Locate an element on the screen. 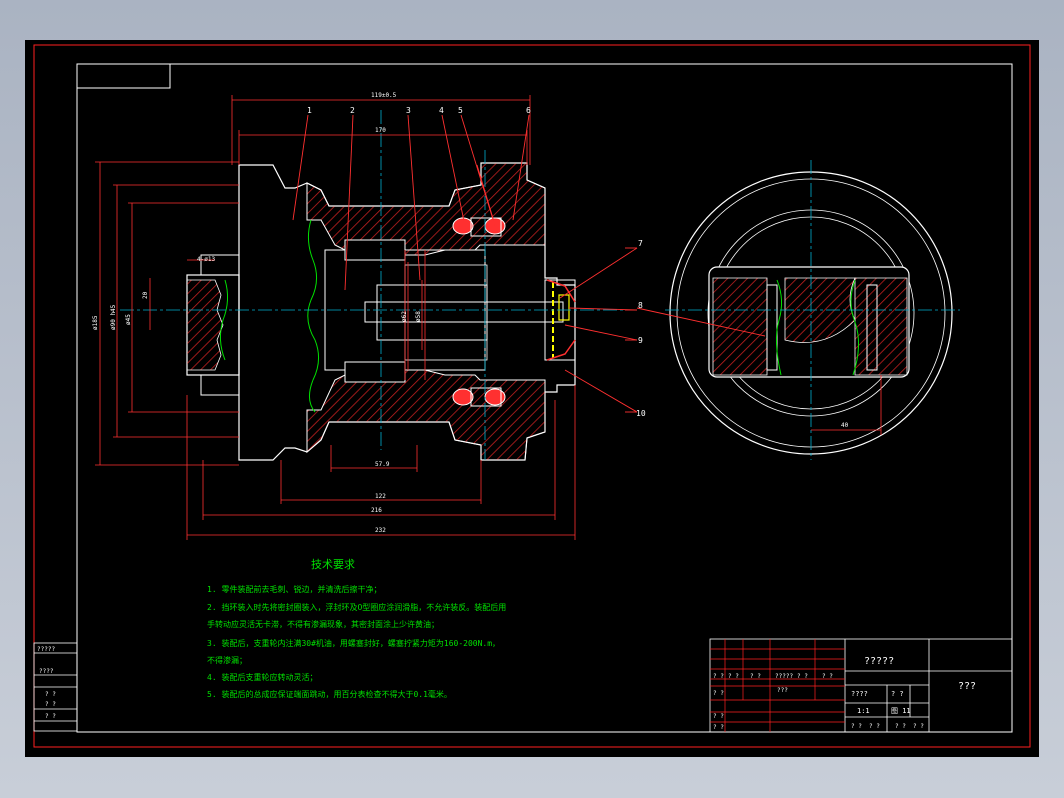 The height and width of the screenshot is (798, 1064). balloon-4: 4 is located at coordinates (441, 110).